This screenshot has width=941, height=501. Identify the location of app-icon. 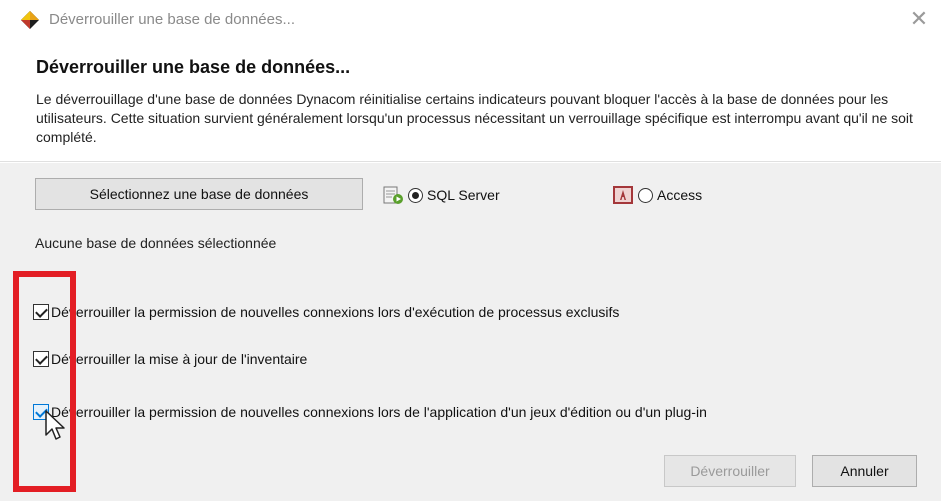
(30, 20).